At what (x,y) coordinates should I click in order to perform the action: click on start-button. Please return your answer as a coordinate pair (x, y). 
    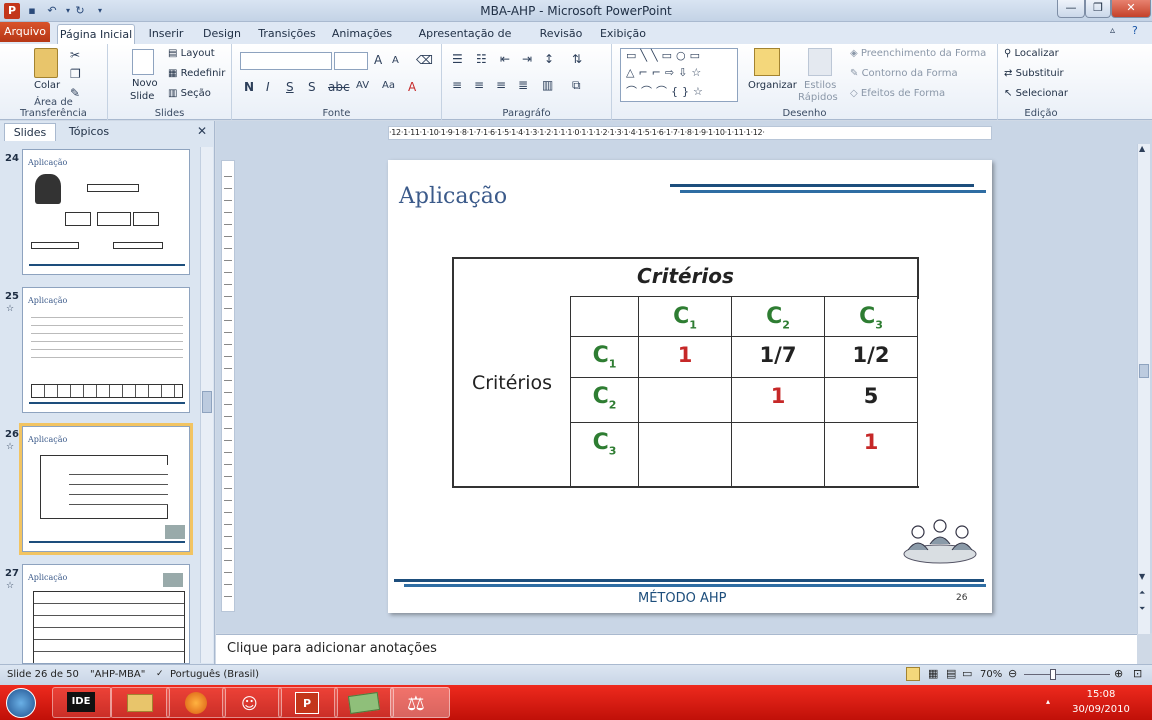
    Looking at the image, I should click on (21, 703).